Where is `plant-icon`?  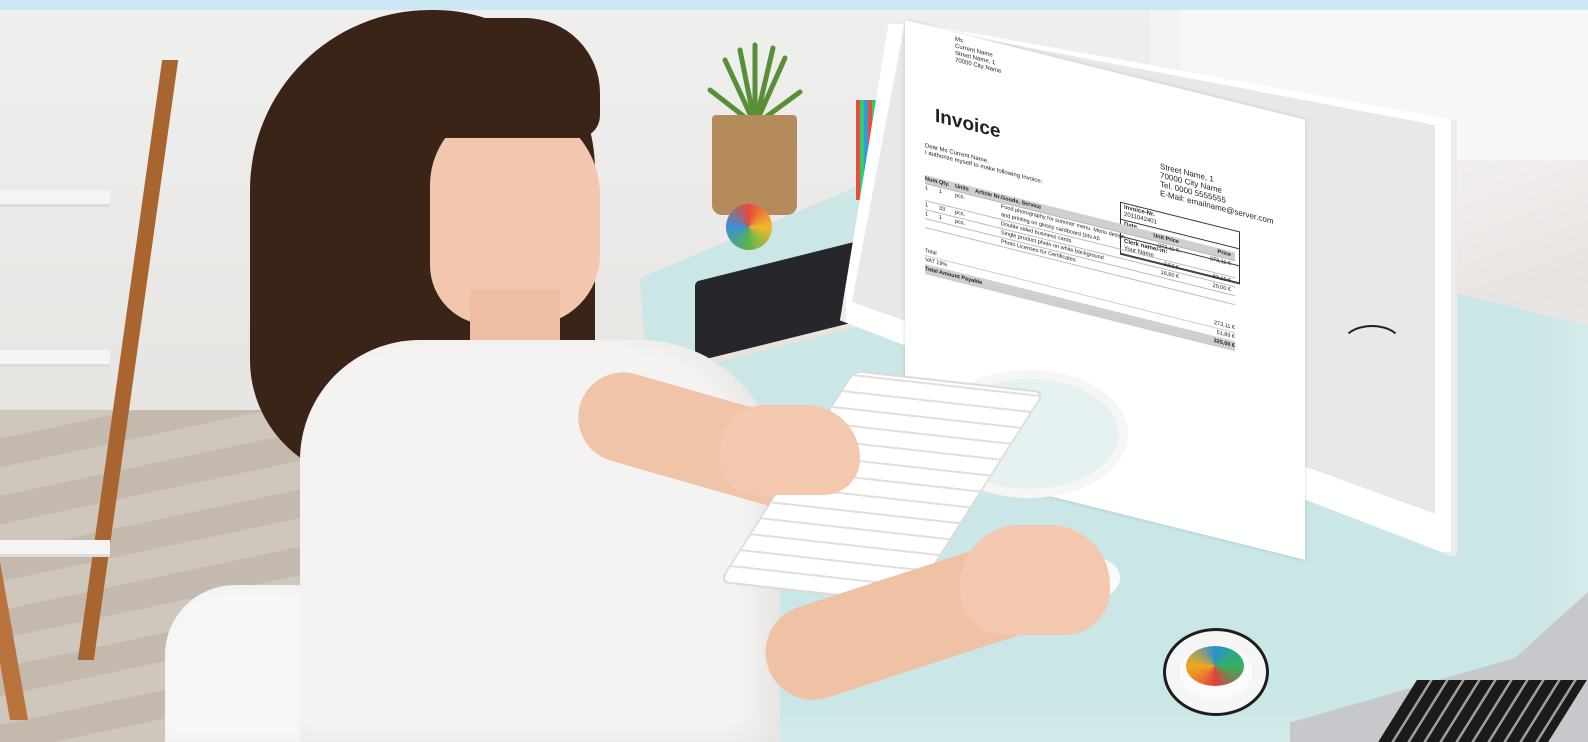 plant-icon is located at coordinates (755, 83).